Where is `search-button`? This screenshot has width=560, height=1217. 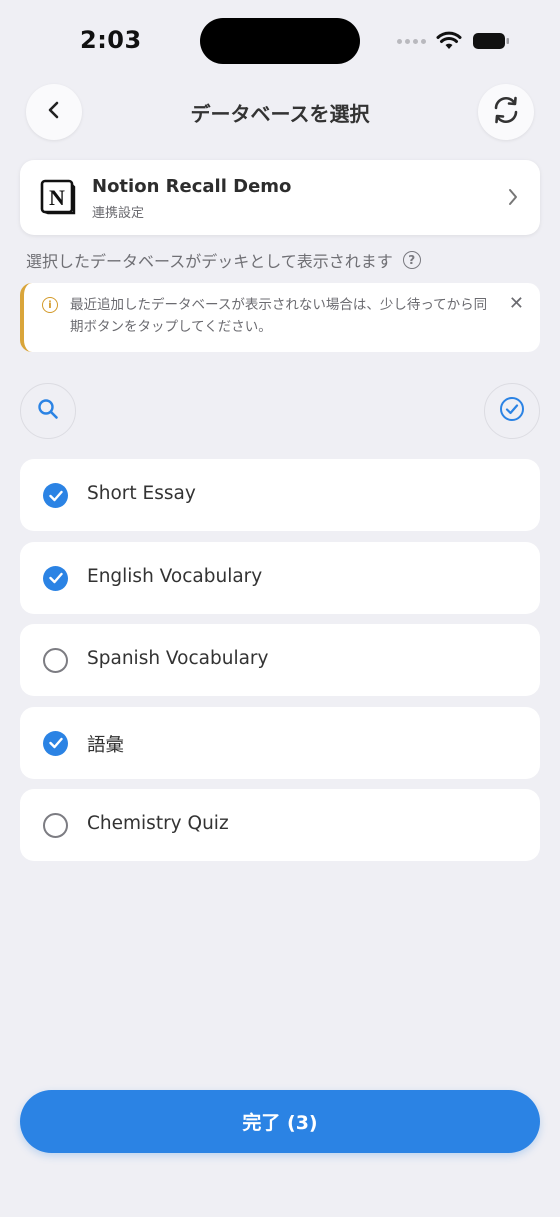
search-button is located at coordinates (48, 411).